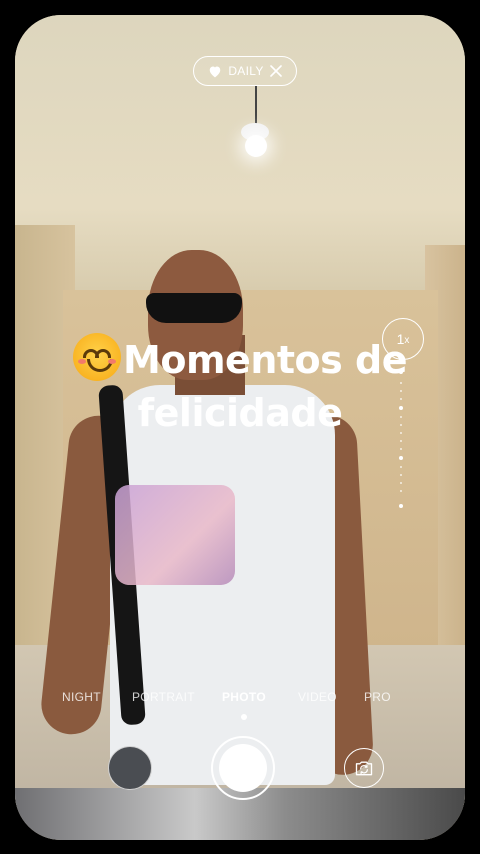 This screenshot has height=854, width=480. Describe the element at coordinates (317, 697) in the screenshot. I see `mode-video: VIDEO` at that location.